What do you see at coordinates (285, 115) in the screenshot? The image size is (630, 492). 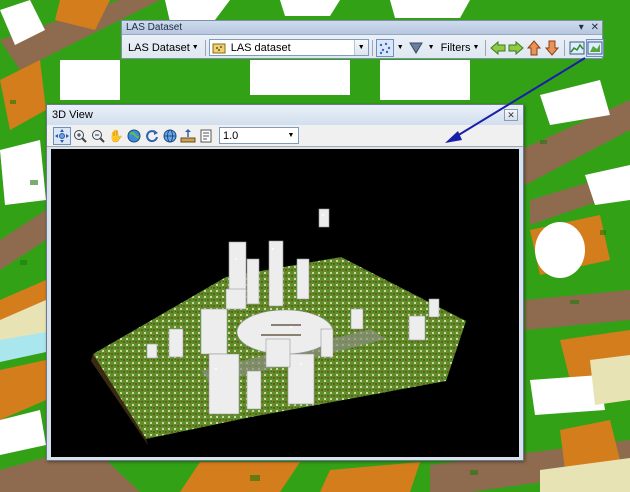 I see `3d-view-titlebar: 3D View ✕` at bounding box center [285, 115].